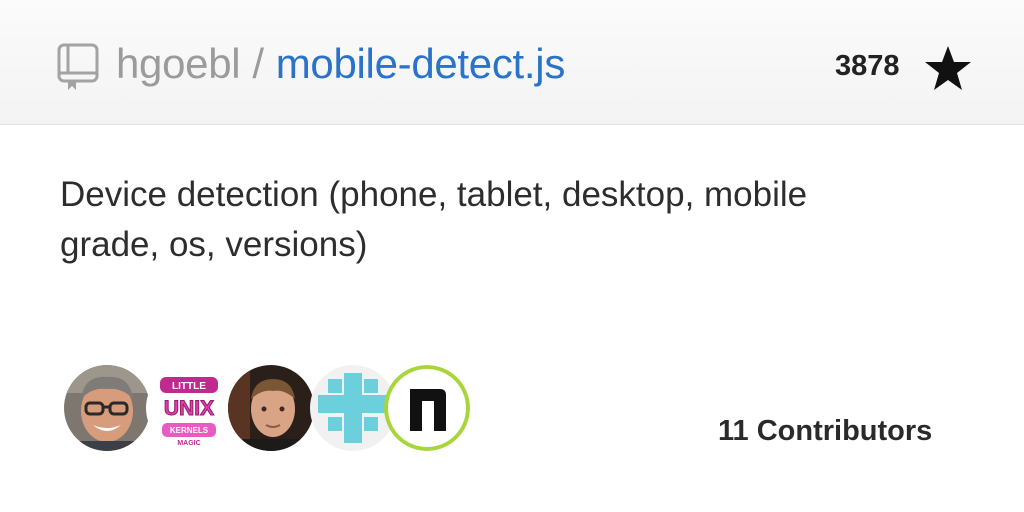  What do you see at coordinates (189, 386) in the screenshot?
I see `avatar-little-text: LITTLE` at bounding box center [189, 386].